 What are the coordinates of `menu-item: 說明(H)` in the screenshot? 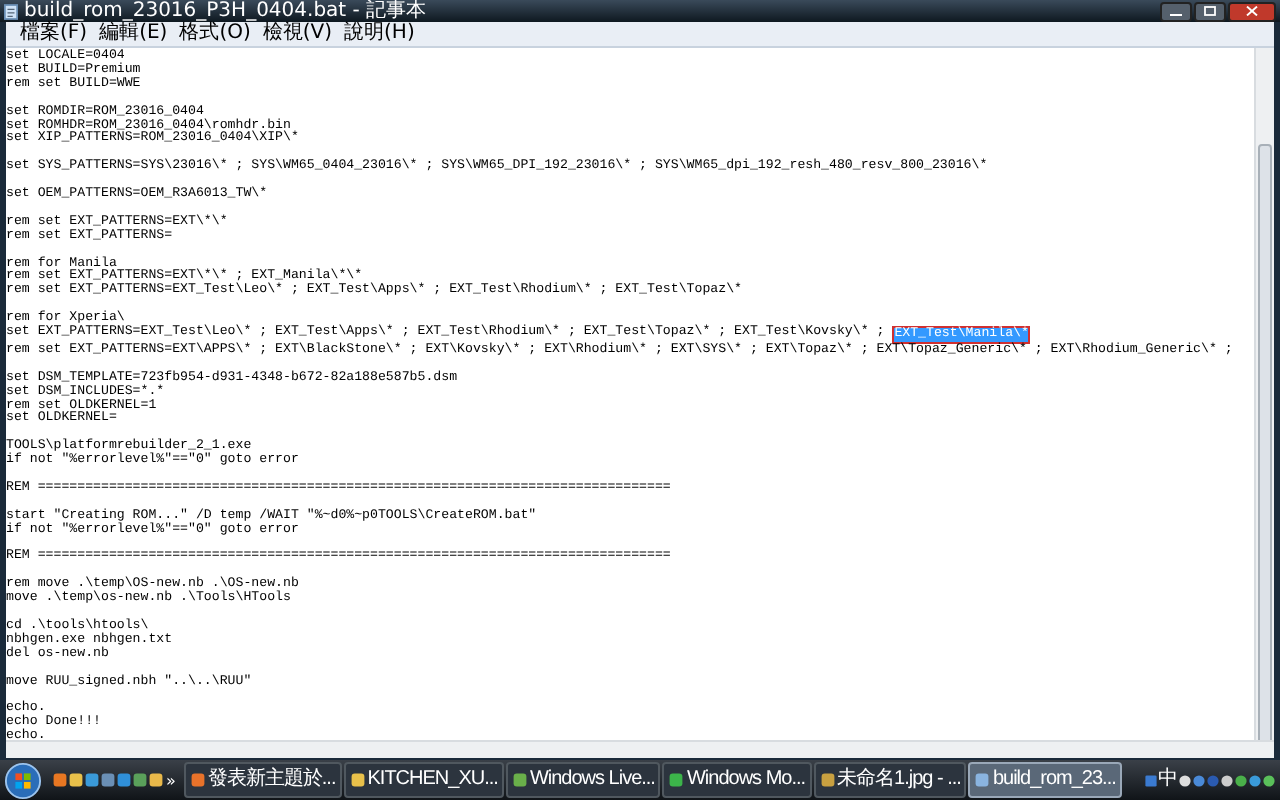 It's located at (379, 34).